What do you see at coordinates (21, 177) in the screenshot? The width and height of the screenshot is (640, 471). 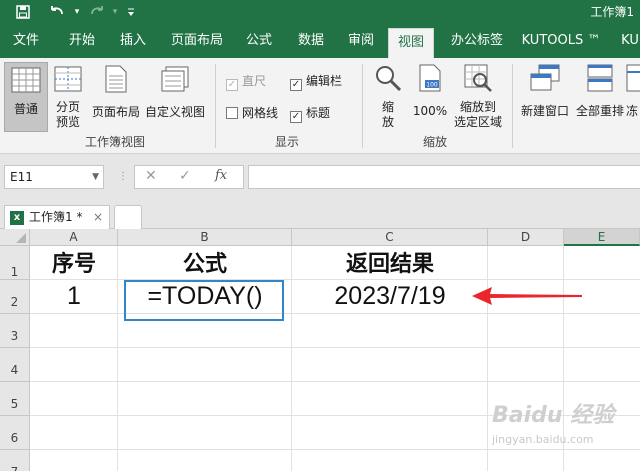 I see `name-box-value: E11` at bounding box center [21, 177].